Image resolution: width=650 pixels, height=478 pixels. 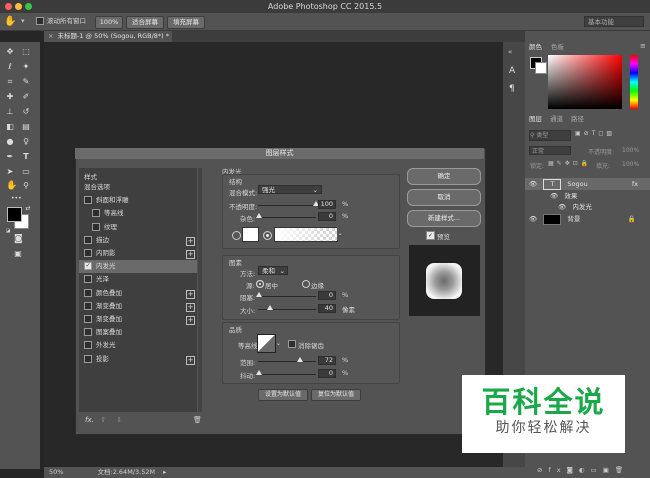 I want to click on opacity-field: 100, so click(x=327, y=204).